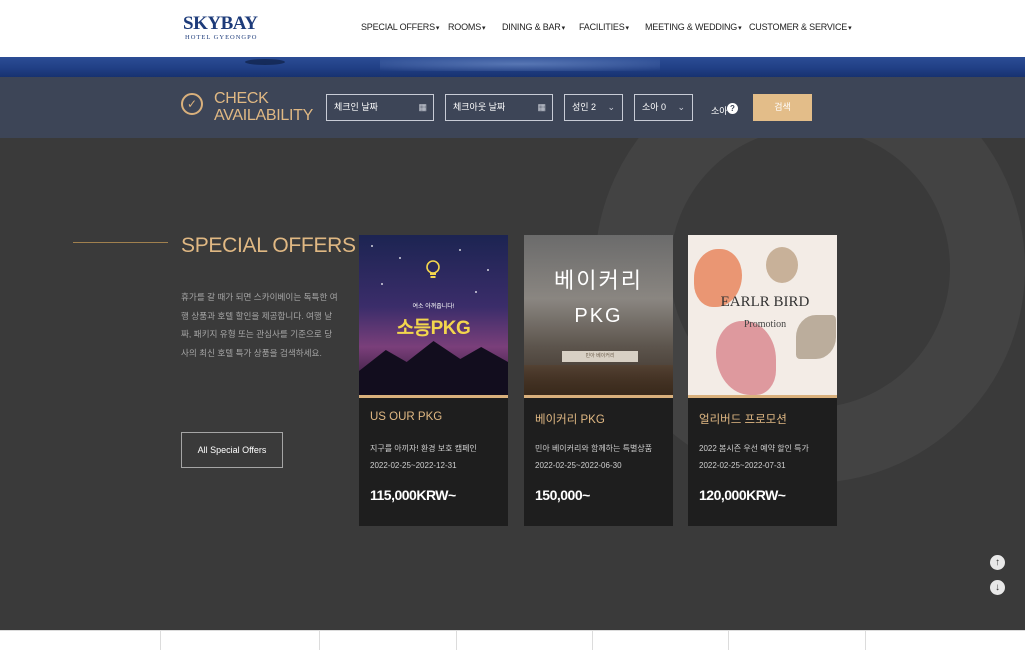  I want to click on nav-label: SPECIAL OFFERS, so click(398, 27).